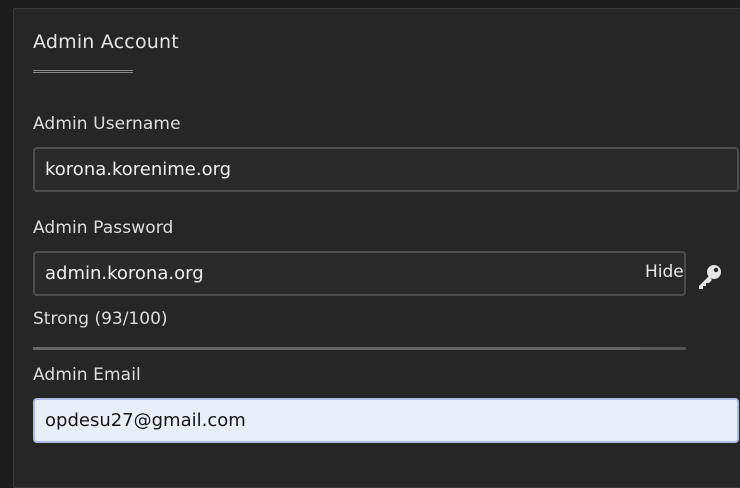 Image resolution: width=740 pixels, height=488 pixels. Describe the element at coordinates (337, 348) in the screenshot. I see `password-strength-fill` at that location.